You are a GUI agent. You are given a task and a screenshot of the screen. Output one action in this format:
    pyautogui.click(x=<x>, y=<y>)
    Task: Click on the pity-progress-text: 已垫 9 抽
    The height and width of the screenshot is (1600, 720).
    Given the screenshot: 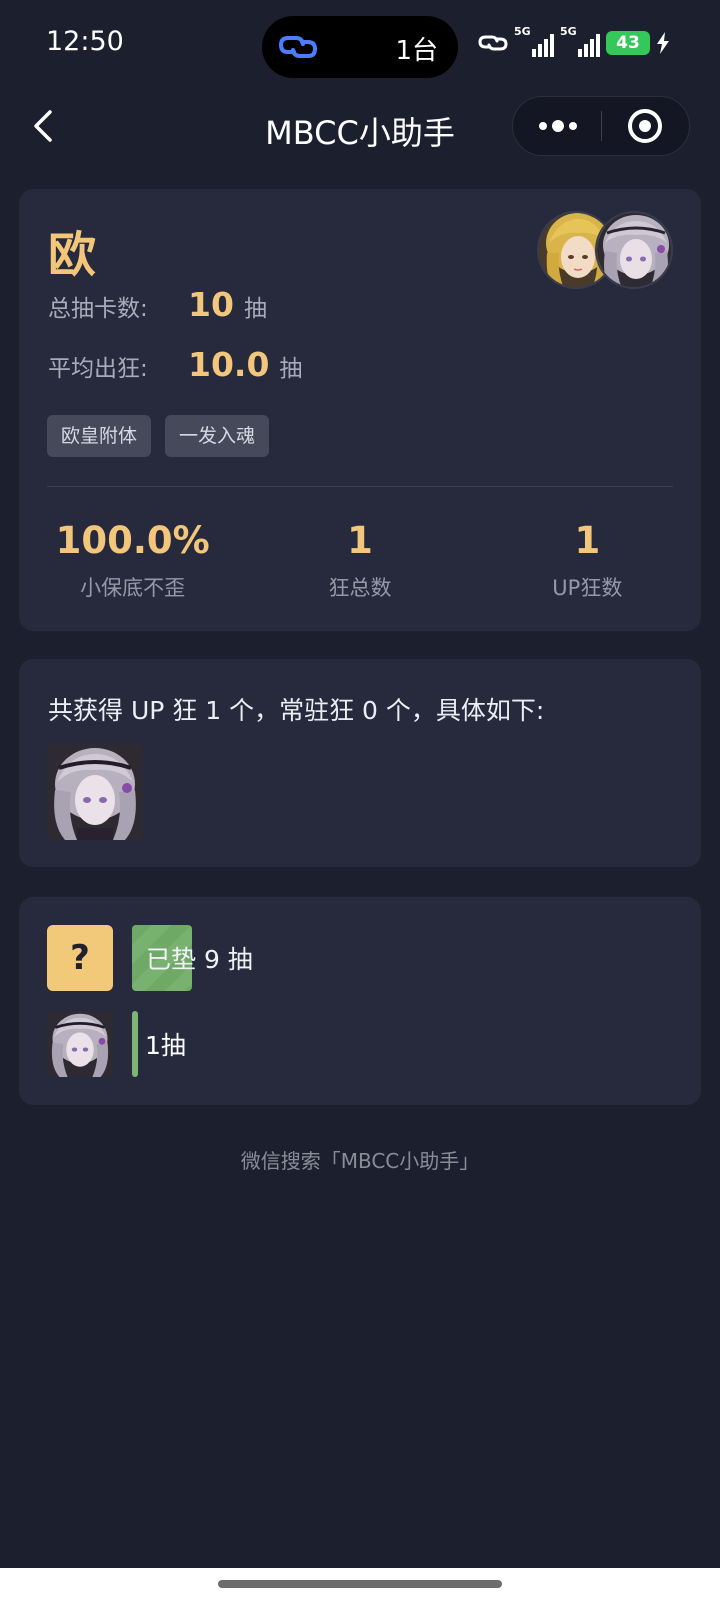 What is the action you would take?
    pyautogui.click(x=199, y=959)
    